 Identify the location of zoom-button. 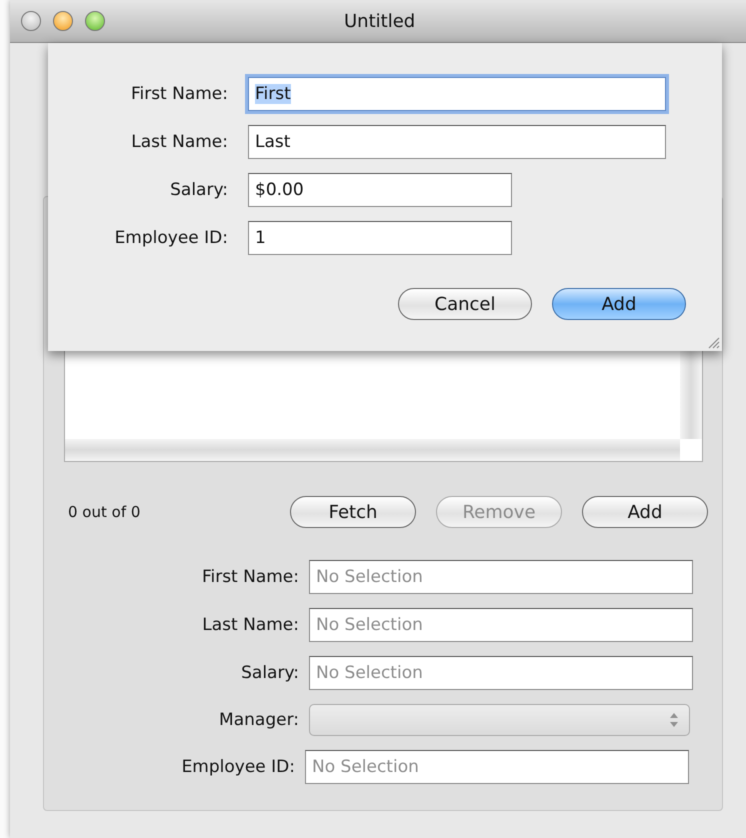
(95, 21).